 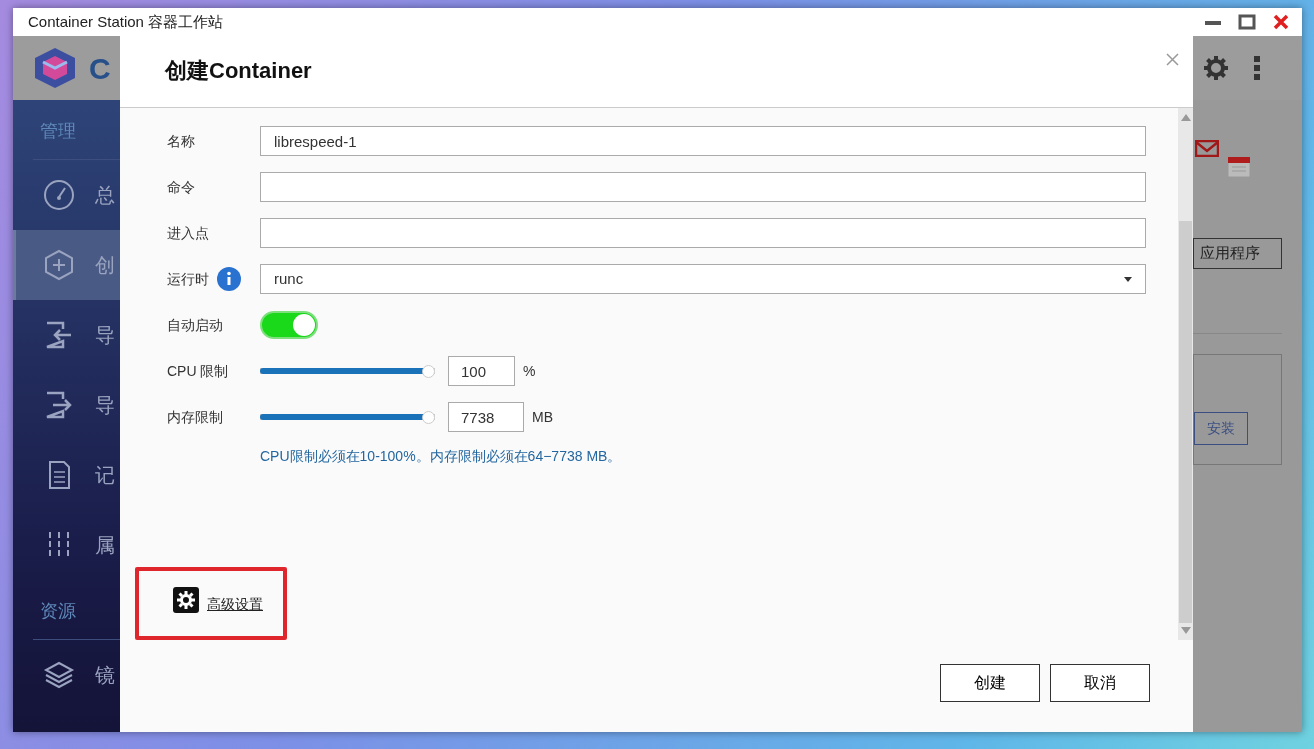 I want to click on sidebar-item-label: 属, so click(x=105, y=545).